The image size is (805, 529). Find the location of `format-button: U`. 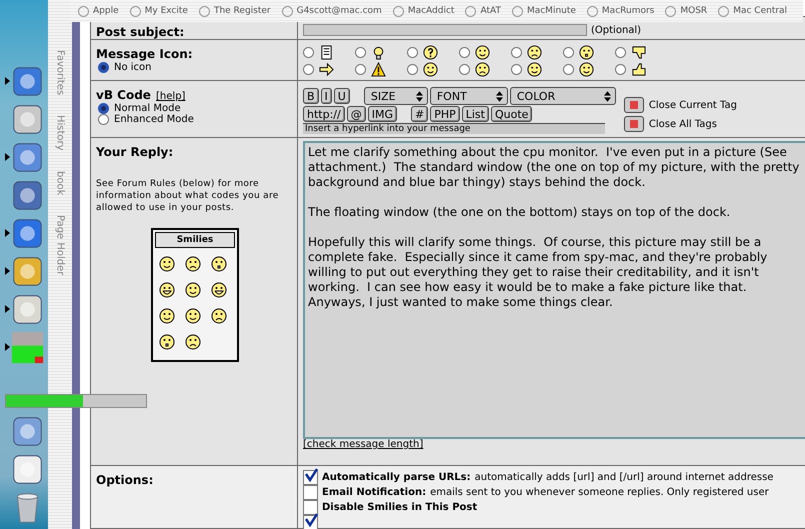

format-button: U is located at coordinates (342, 96).